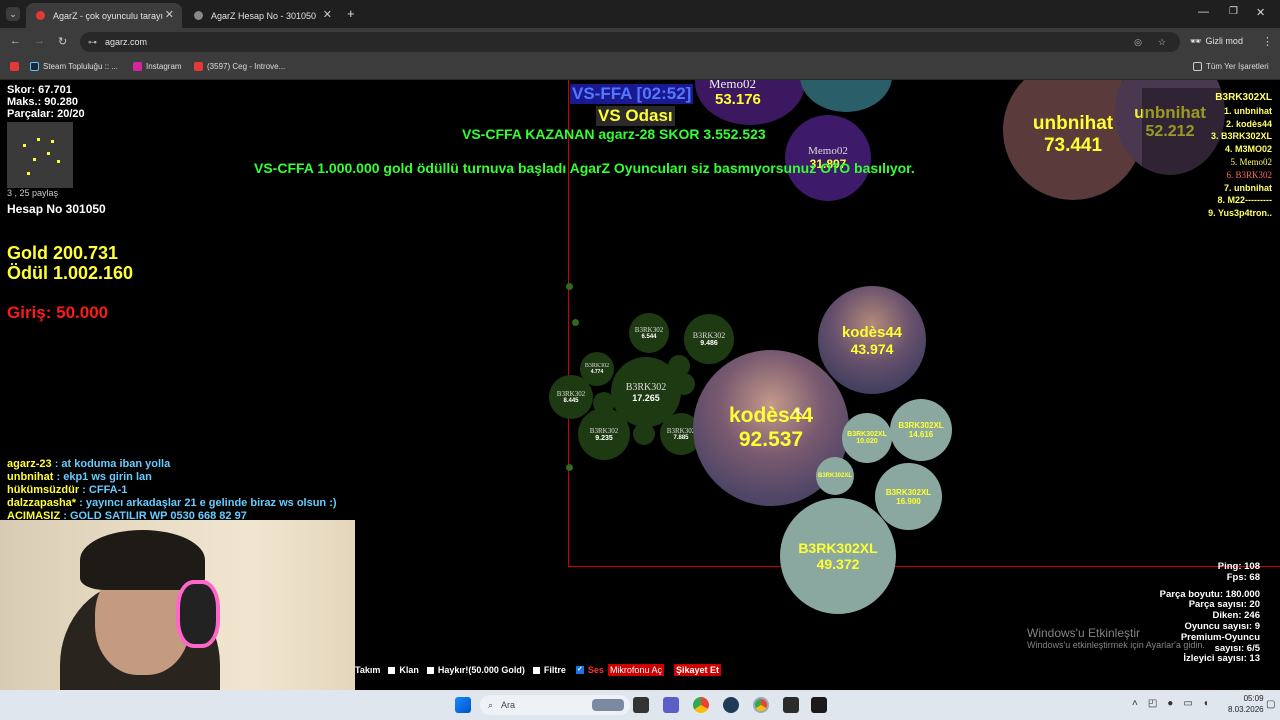  What do you see at coordinates (367, 670) in the screenshot?
I see `team-label: Takım` at bounding box center [367, 670].